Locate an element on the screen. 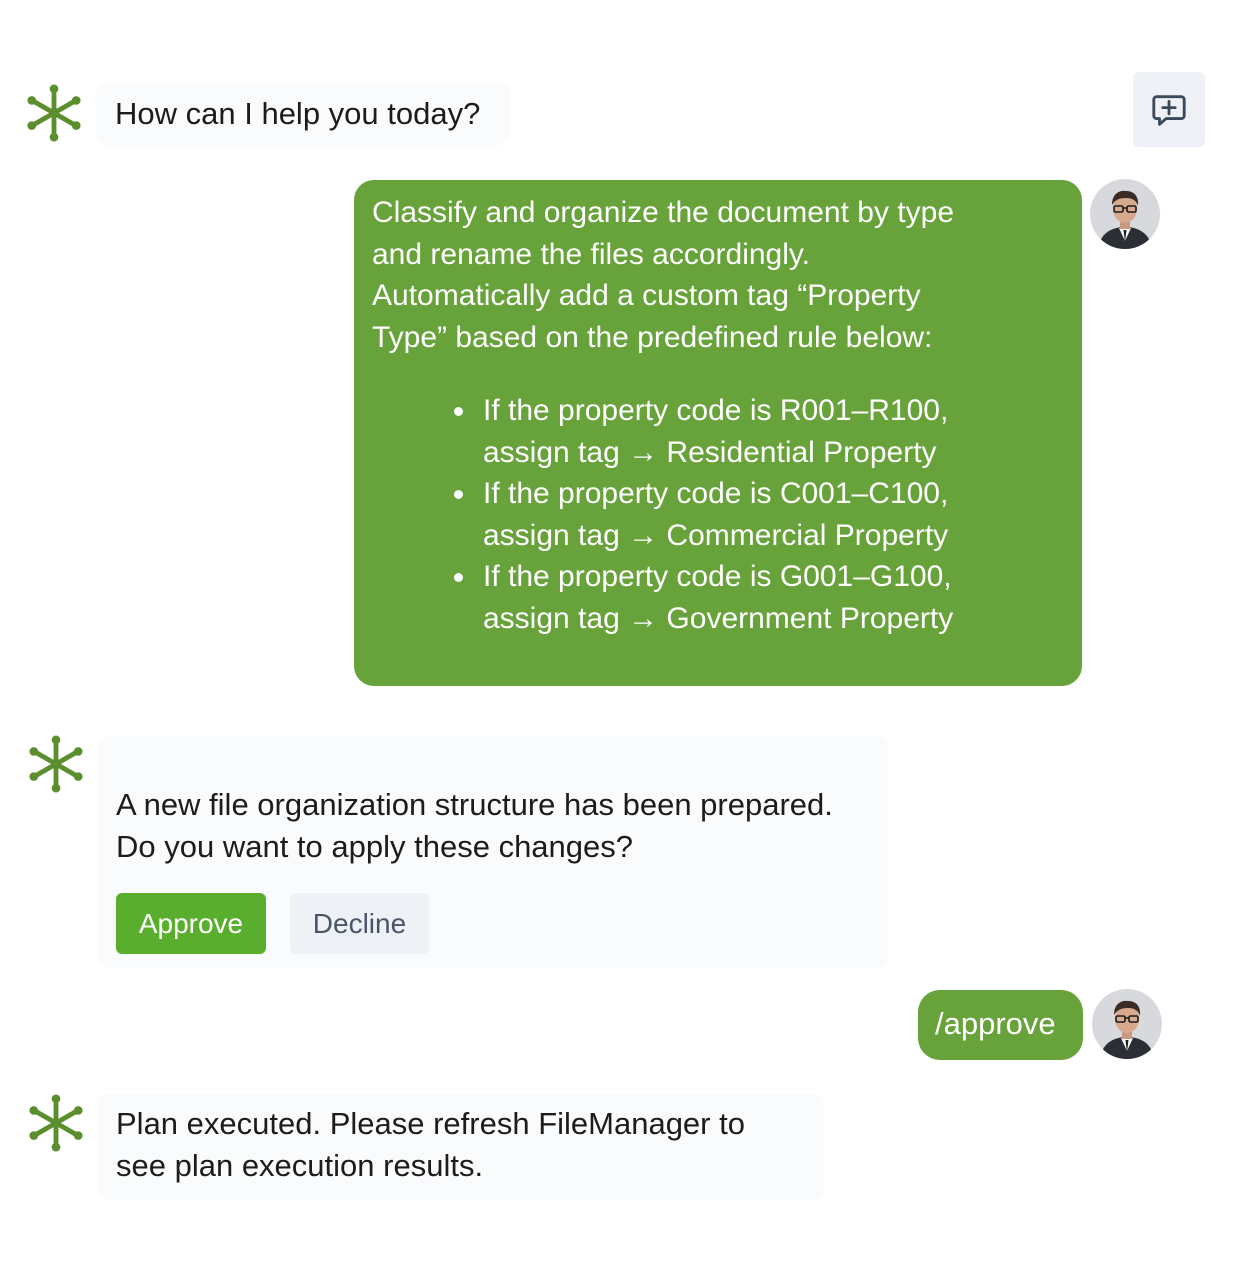  user-command-message: /approve is located at coordinates (1000, 1025).